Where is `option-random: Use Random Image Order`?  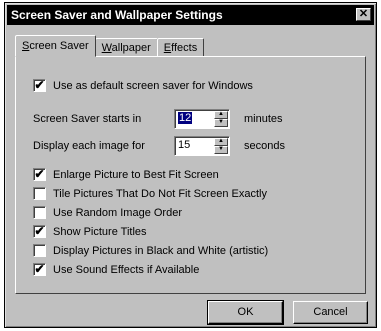
option-random: Use Random Image Order is located at coordinates (107, 212).